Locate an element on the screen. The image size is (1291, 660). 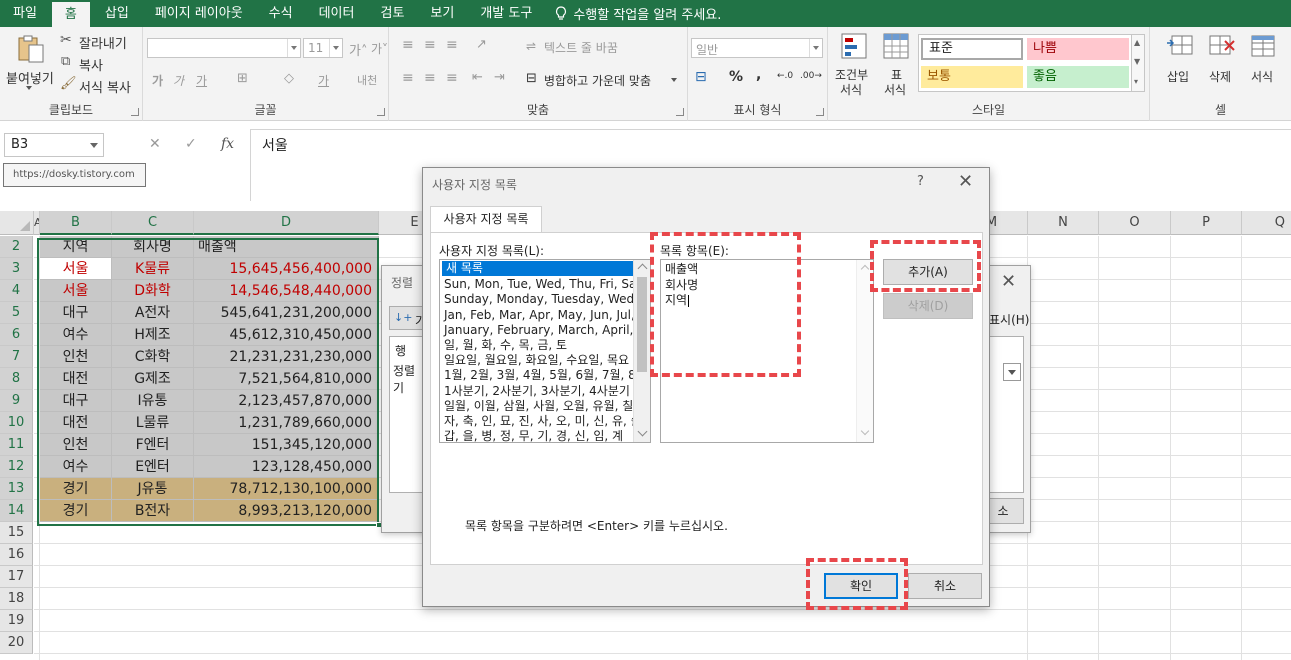
row-header: 3 is located at coordinates (16, 269).